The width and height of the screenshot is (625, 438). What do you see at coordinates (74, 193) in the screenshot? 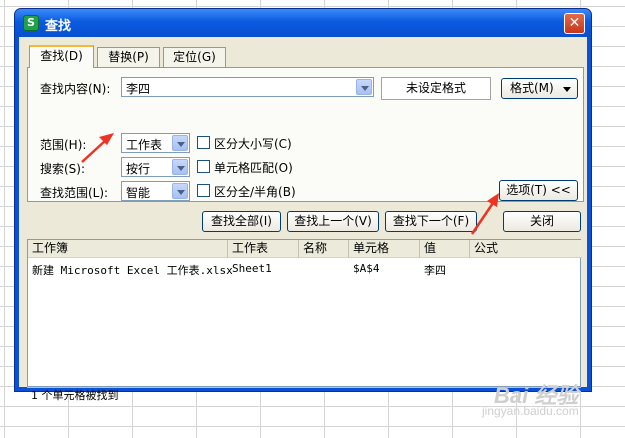
I see `look-in-label: 查找范围(L):` at bounding box center [74, 193].